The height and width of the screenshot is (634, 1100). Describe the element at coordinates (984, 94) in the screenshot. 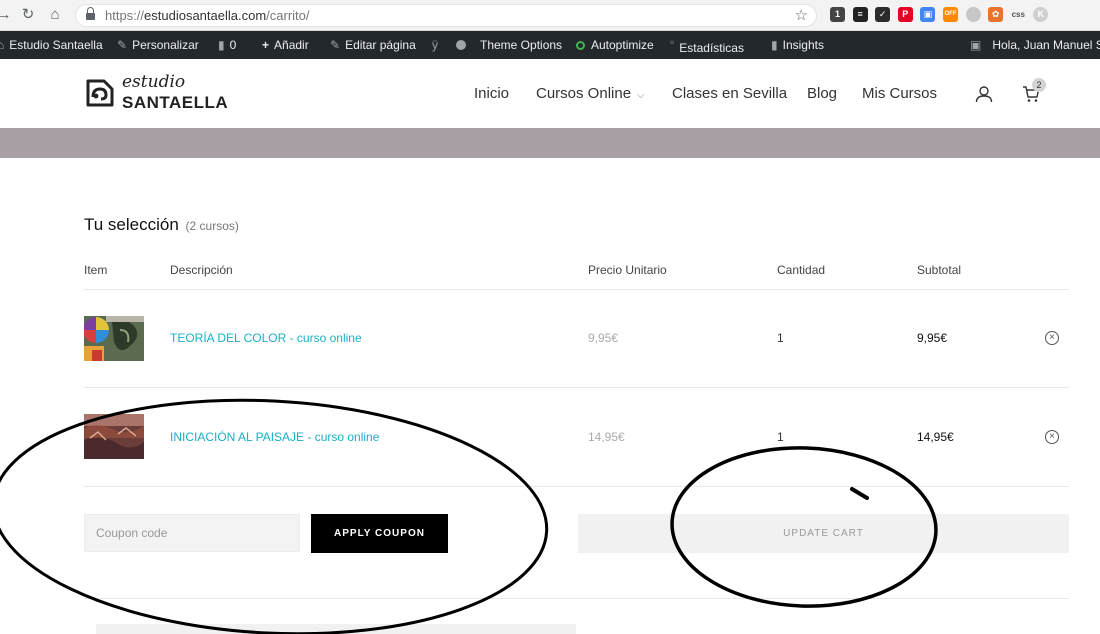

I see `user-icon` at that location.